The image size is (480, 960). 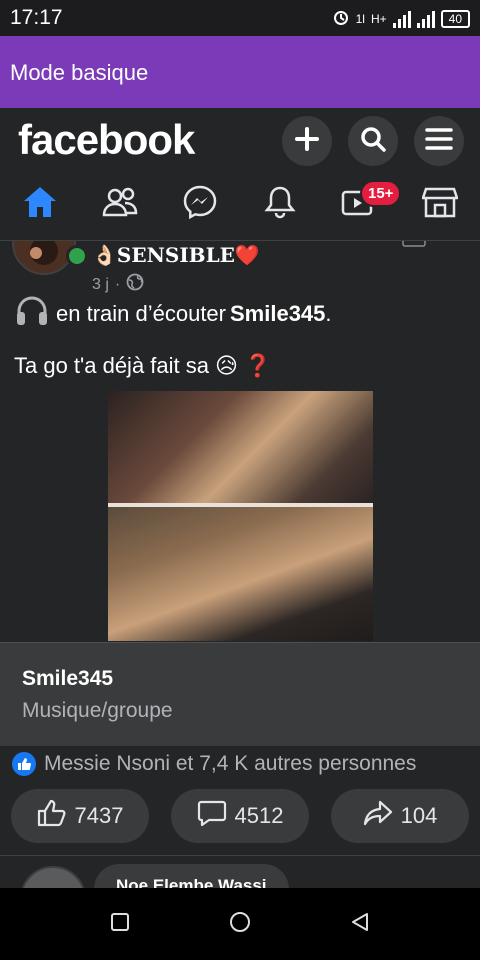 I want to click on share-icon, so click(x=378, y=816).